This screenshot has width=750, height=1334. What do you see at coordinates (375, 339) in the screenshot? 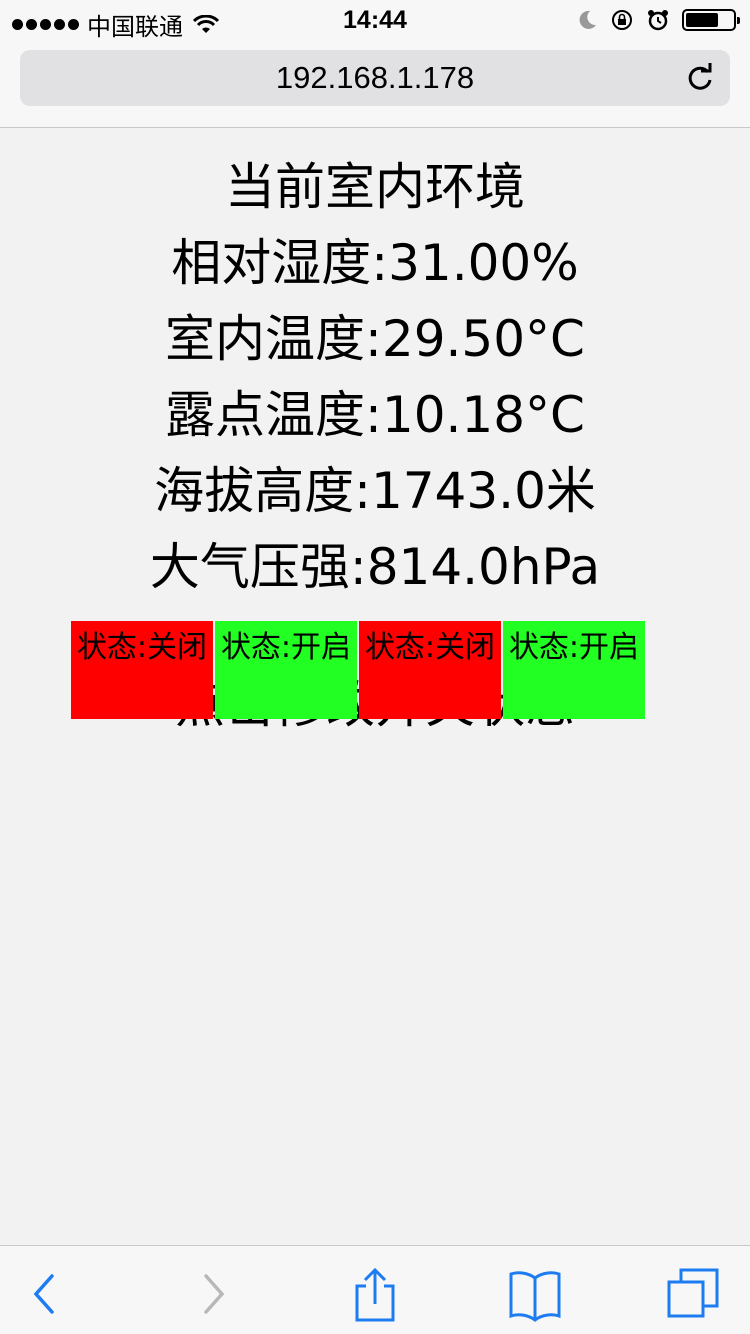
I see `indoor-temperature-reading: 室内温度:29.50°C` at bounding box center [375, 339].